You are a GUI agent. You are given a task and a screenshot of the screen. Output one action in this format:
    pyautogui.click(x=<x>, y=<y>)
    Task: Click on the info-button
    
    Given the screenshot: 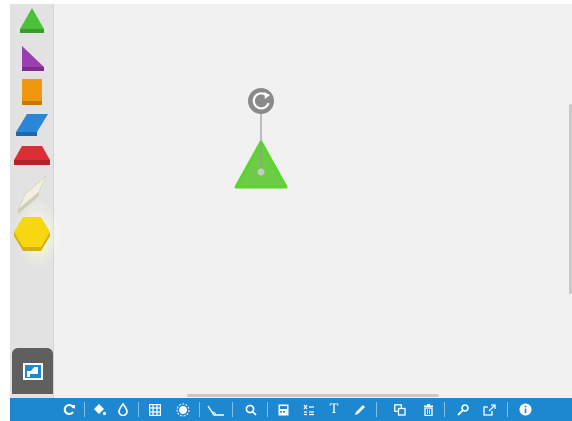 What is the action you would take?
    pyautogui.click(x=525, y=409)
    